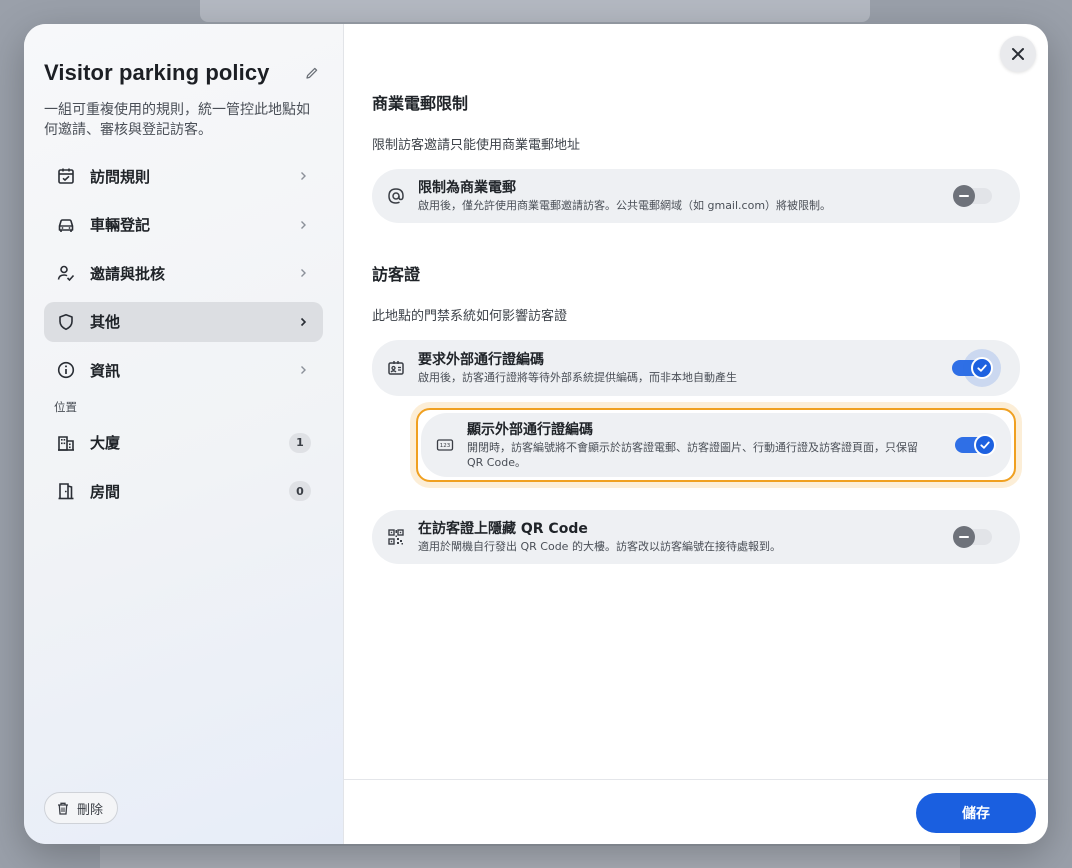 The width and height of the screenshot is (1072, 868). What do you see at coordinates (157, 72) in the screenshot?
I see `policy-title: Visitor parking policy` at bounding box center [157, 72].